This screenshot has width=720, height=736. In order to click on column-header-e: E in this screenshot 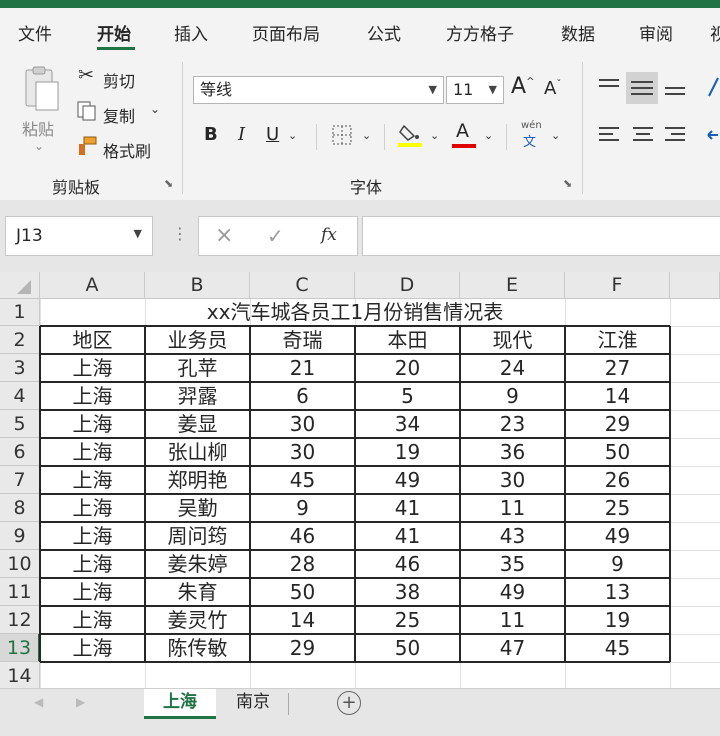, I will do `click(512, 285)`.